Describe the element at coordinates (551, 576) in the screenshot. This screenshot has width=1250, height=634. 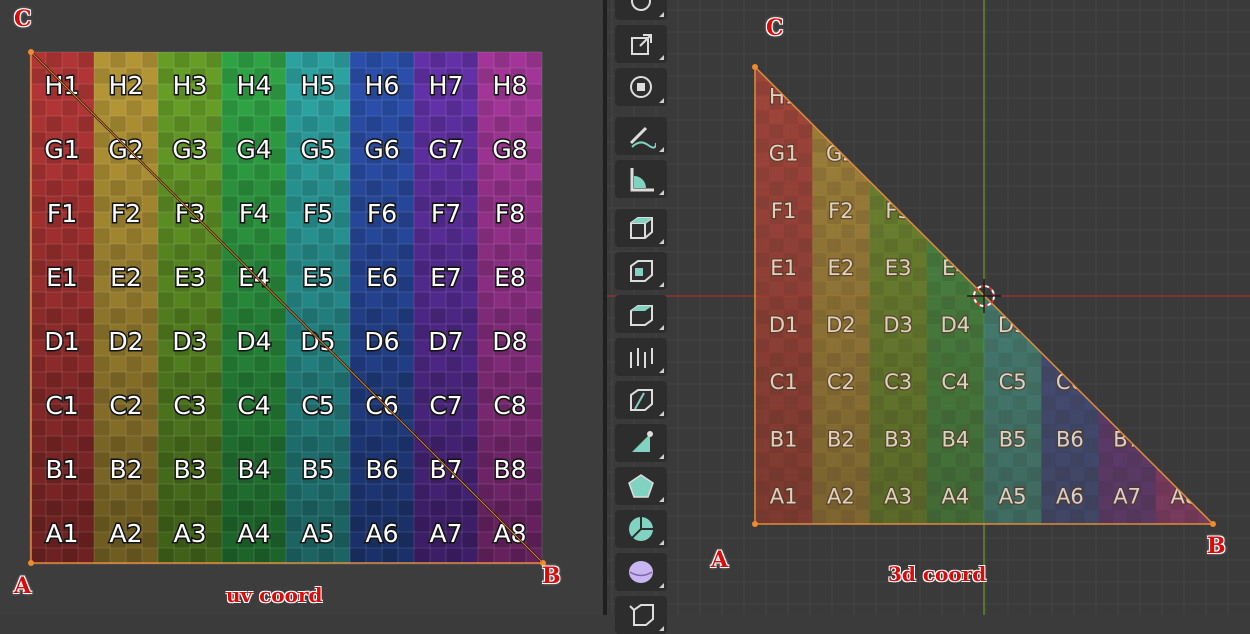
I see `uv-vertex-label-b: B` at that location.